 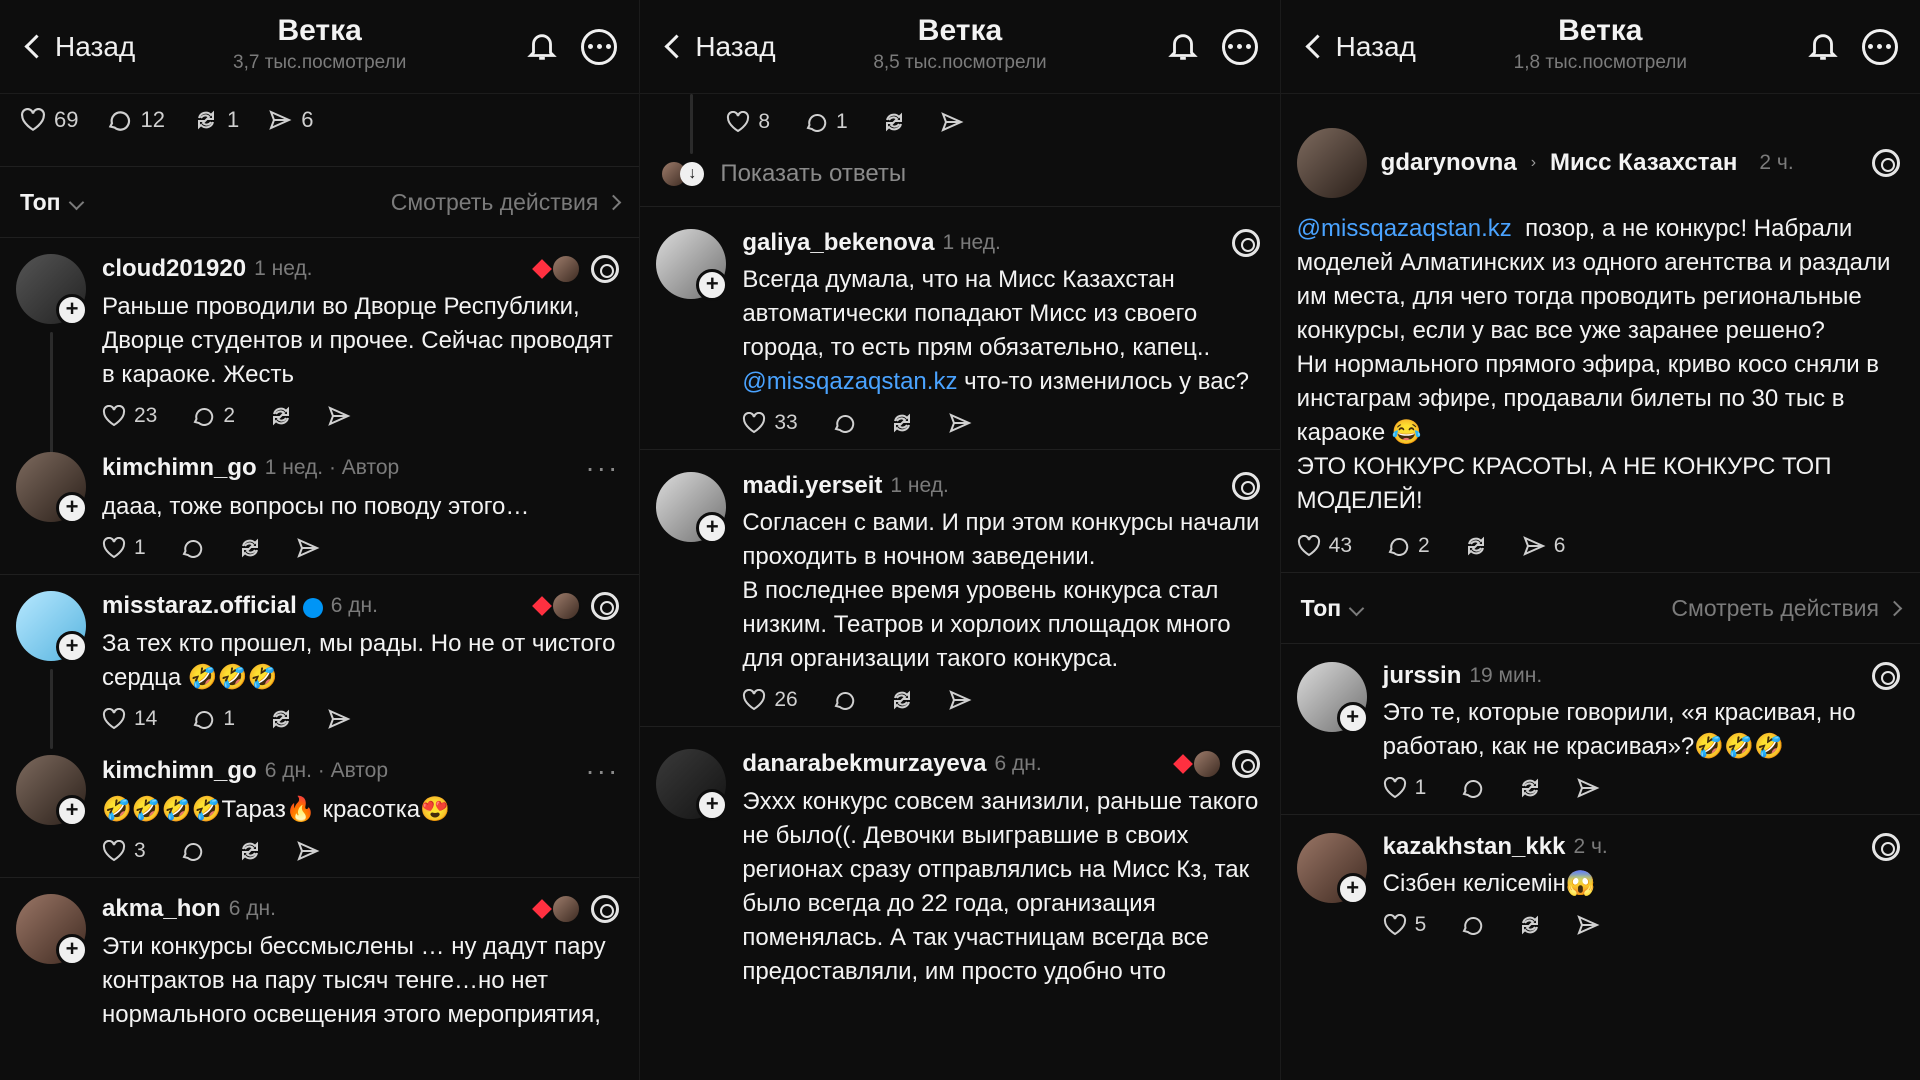 What do you see at coordinates (290, 120) in the screenshot?
I see `share-stat: 6` at bounding box center [290, 120].